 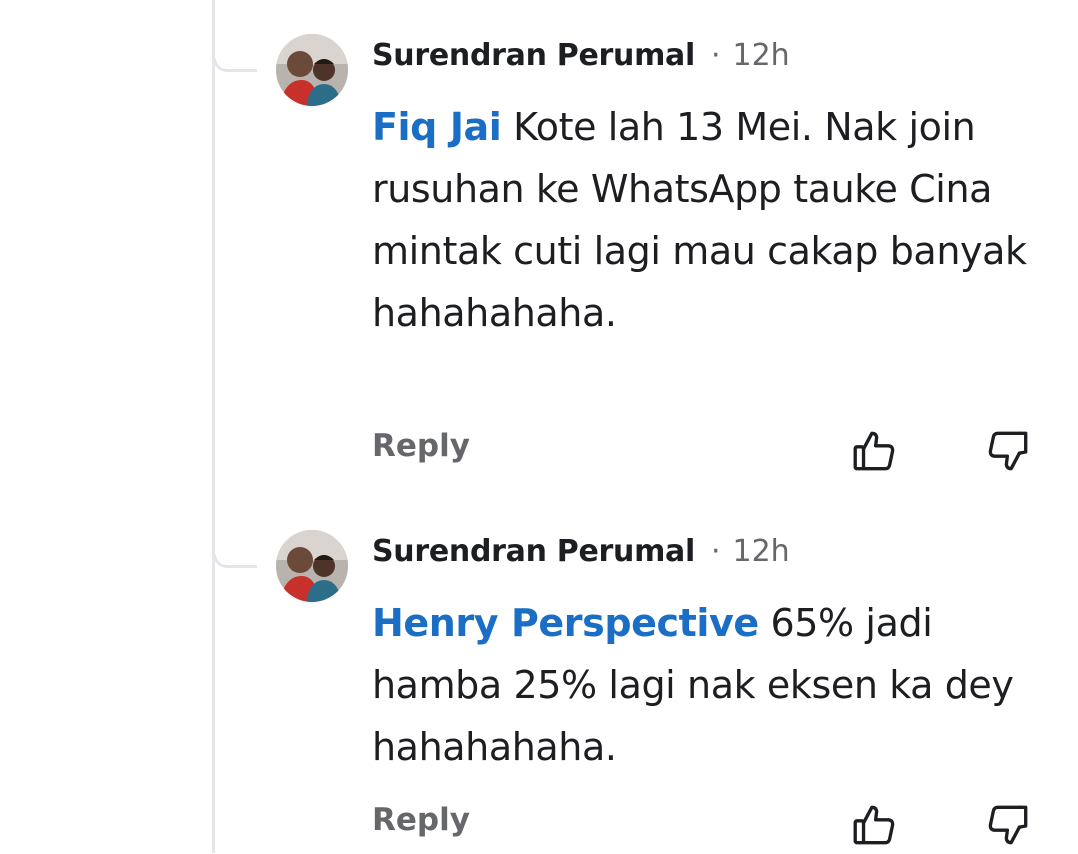 I want to click on mention-link: Fiq Jai, so click(x=437, y=127).